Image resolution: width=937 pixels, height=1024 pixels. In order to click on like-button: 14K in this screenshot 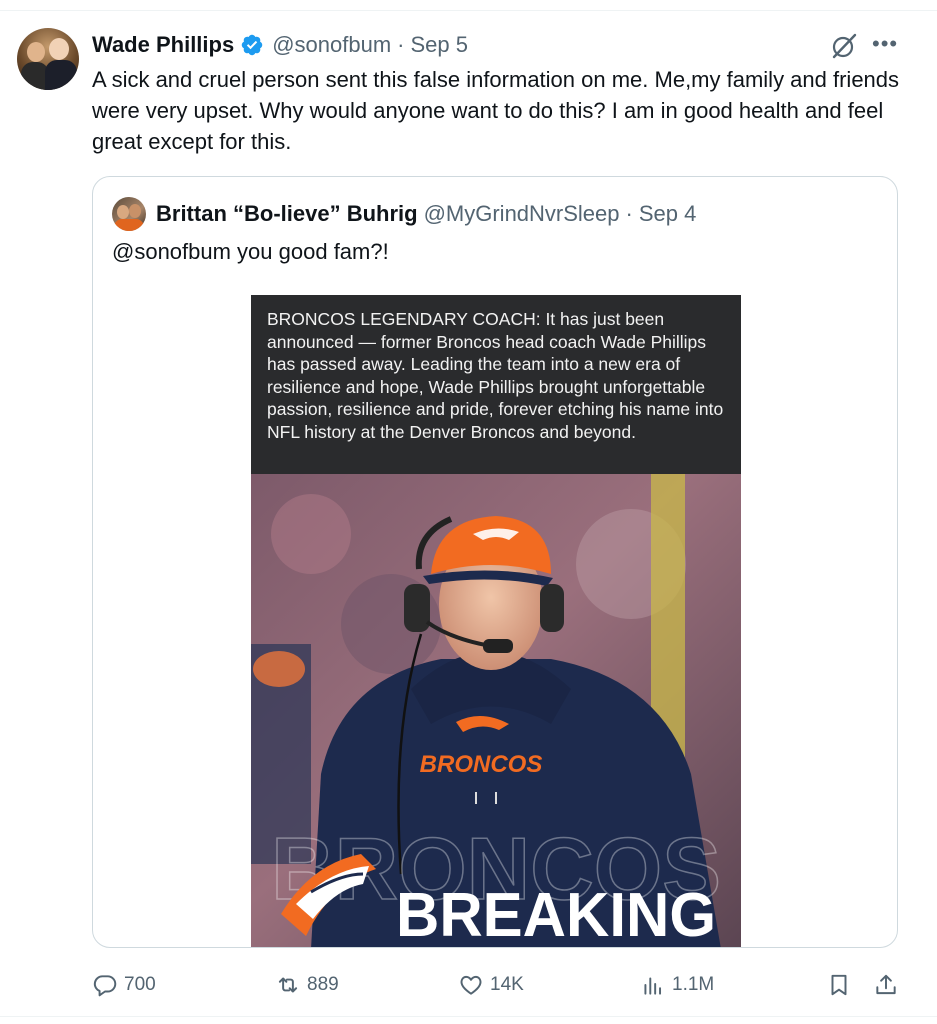, I will do `click(491, 985)`.